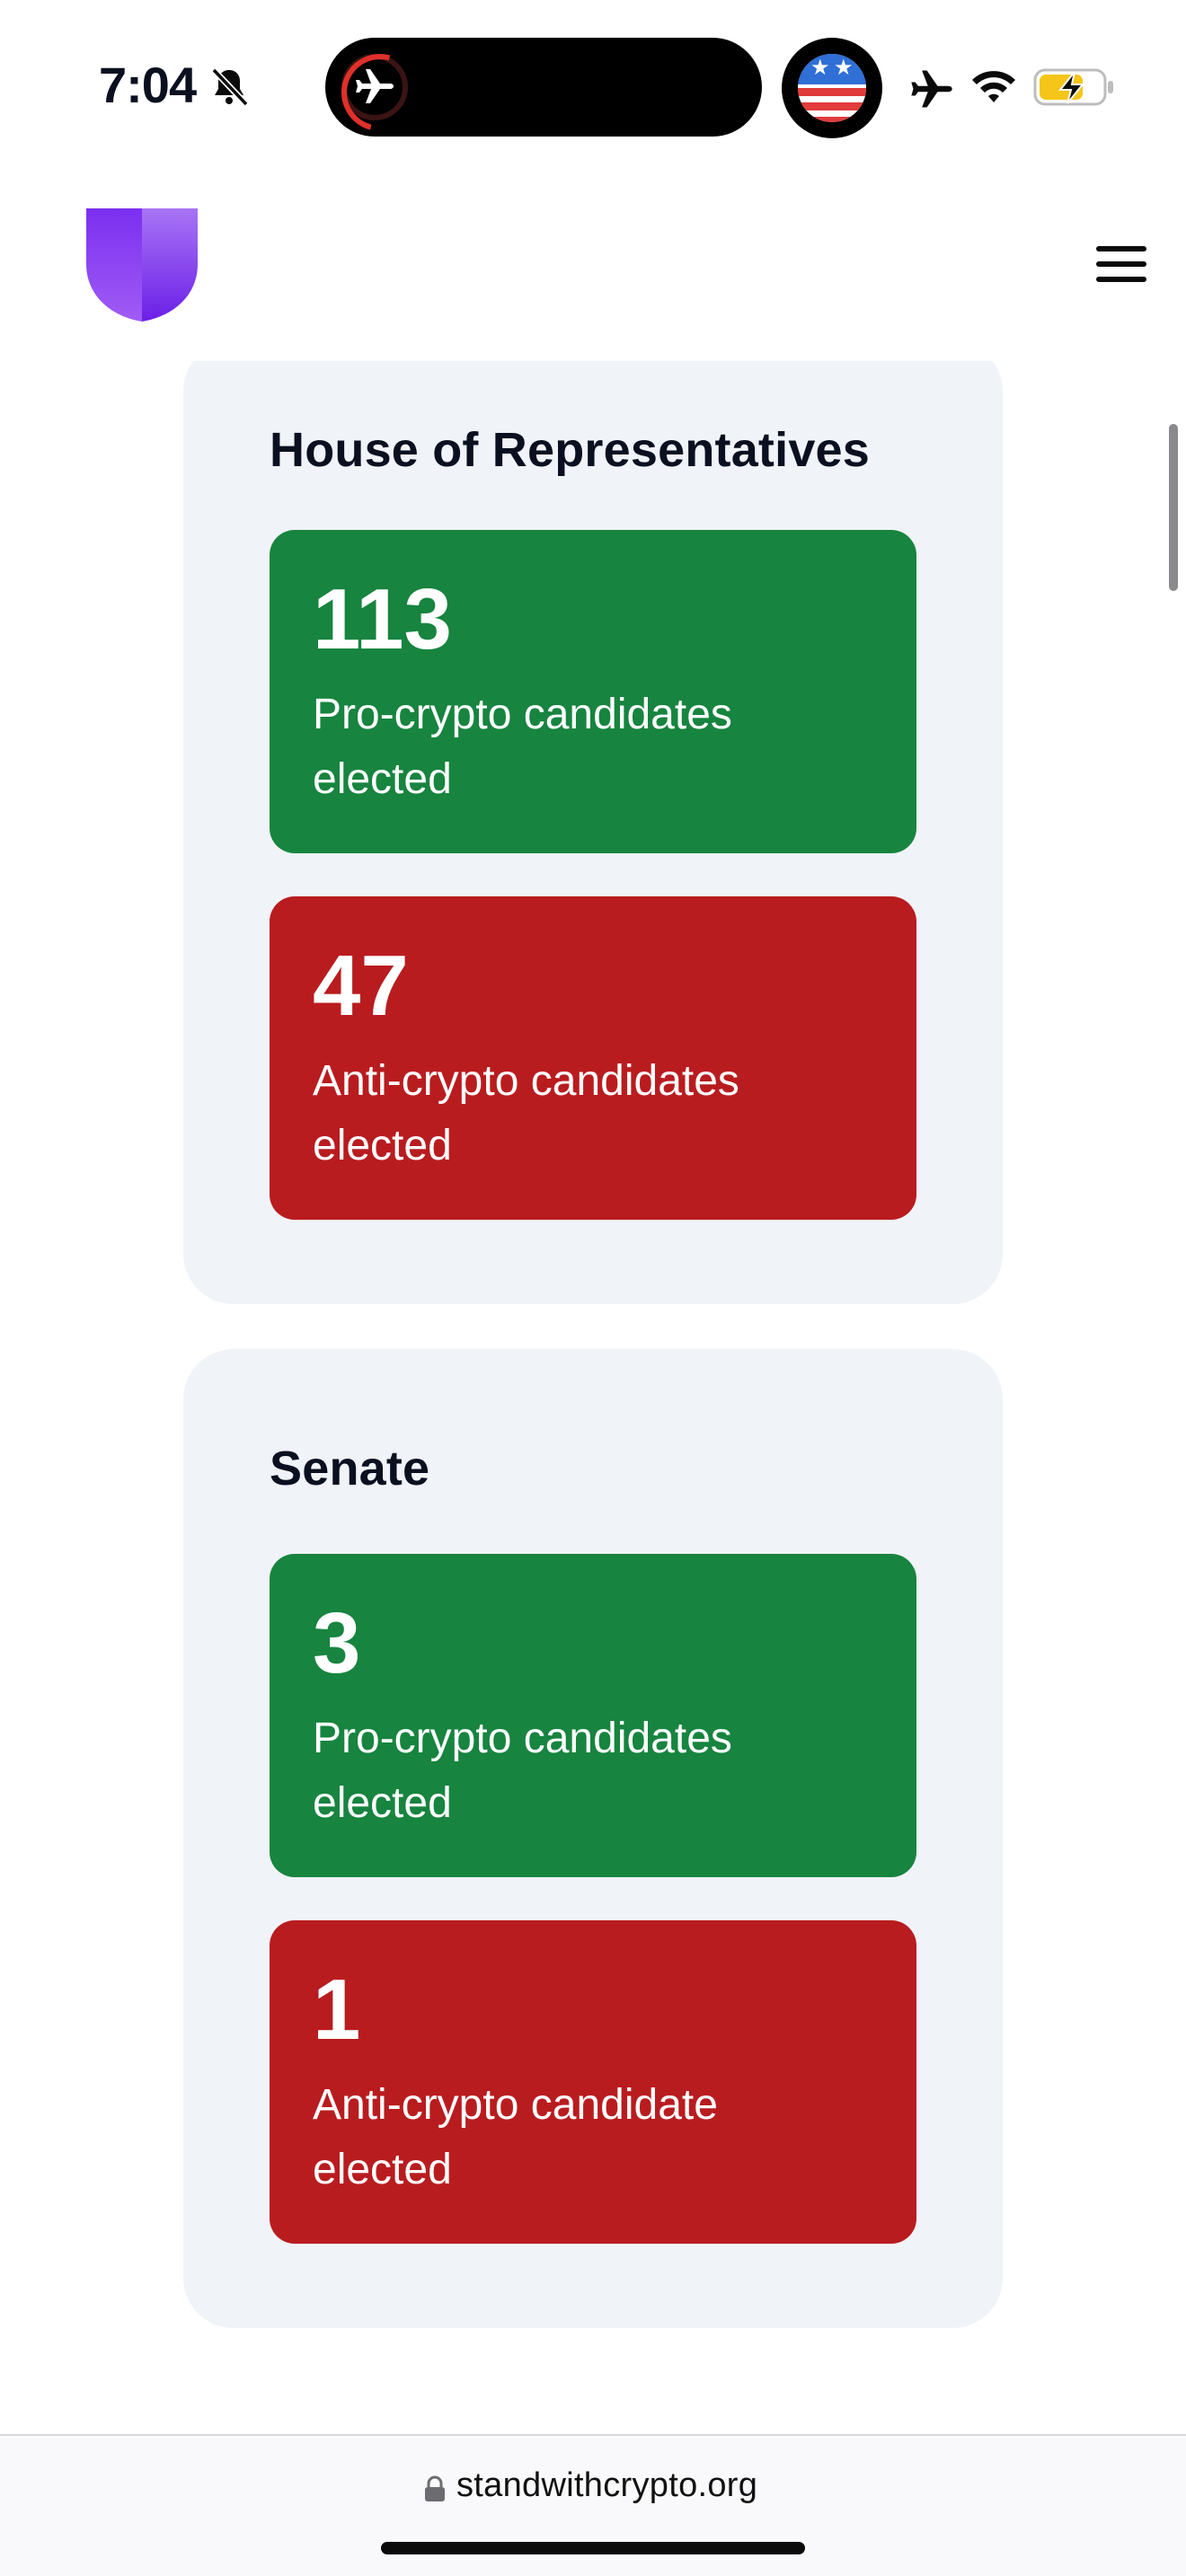  I want to click on status-bar: 7:04 ★ ★, so click(593, 85).